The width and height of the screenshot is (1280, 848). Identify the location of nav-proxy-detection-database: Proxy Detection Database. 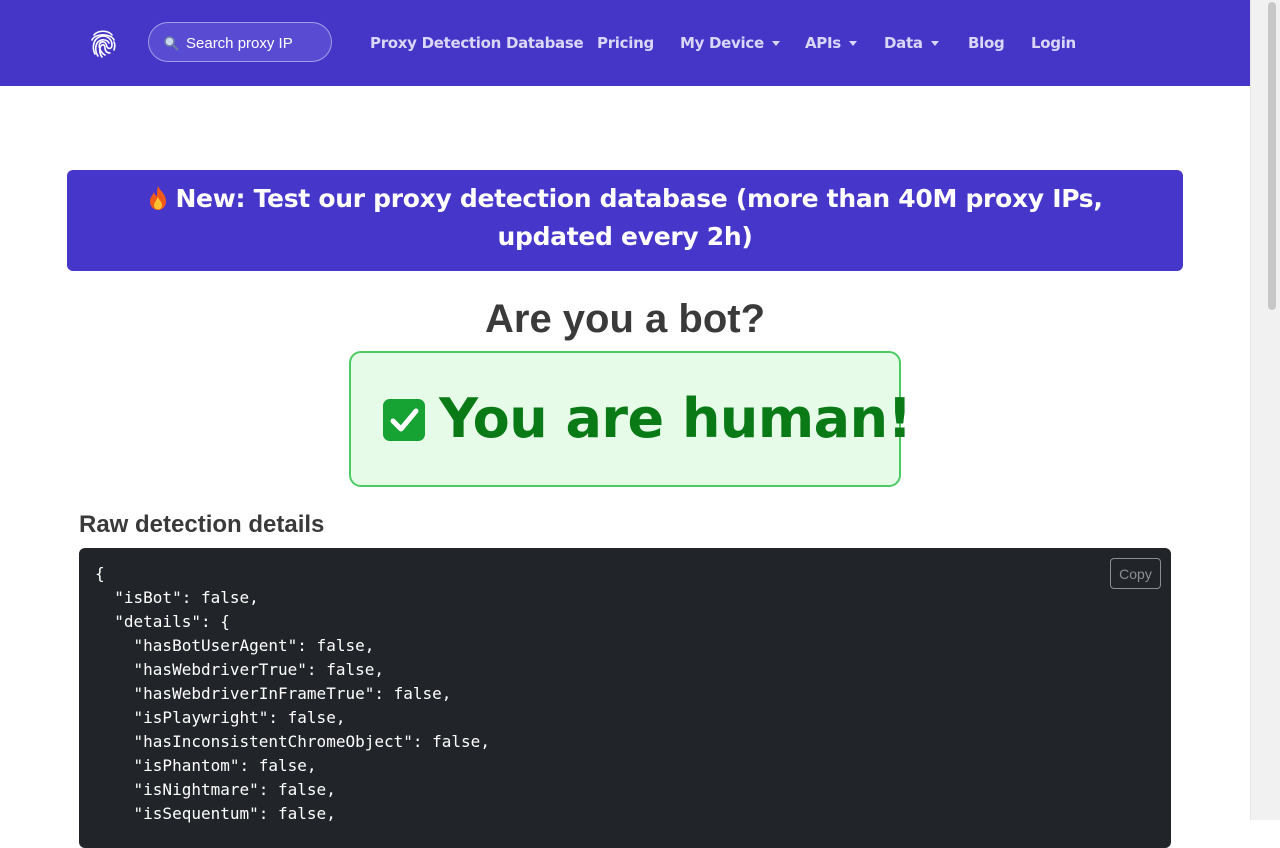
(477, 43).